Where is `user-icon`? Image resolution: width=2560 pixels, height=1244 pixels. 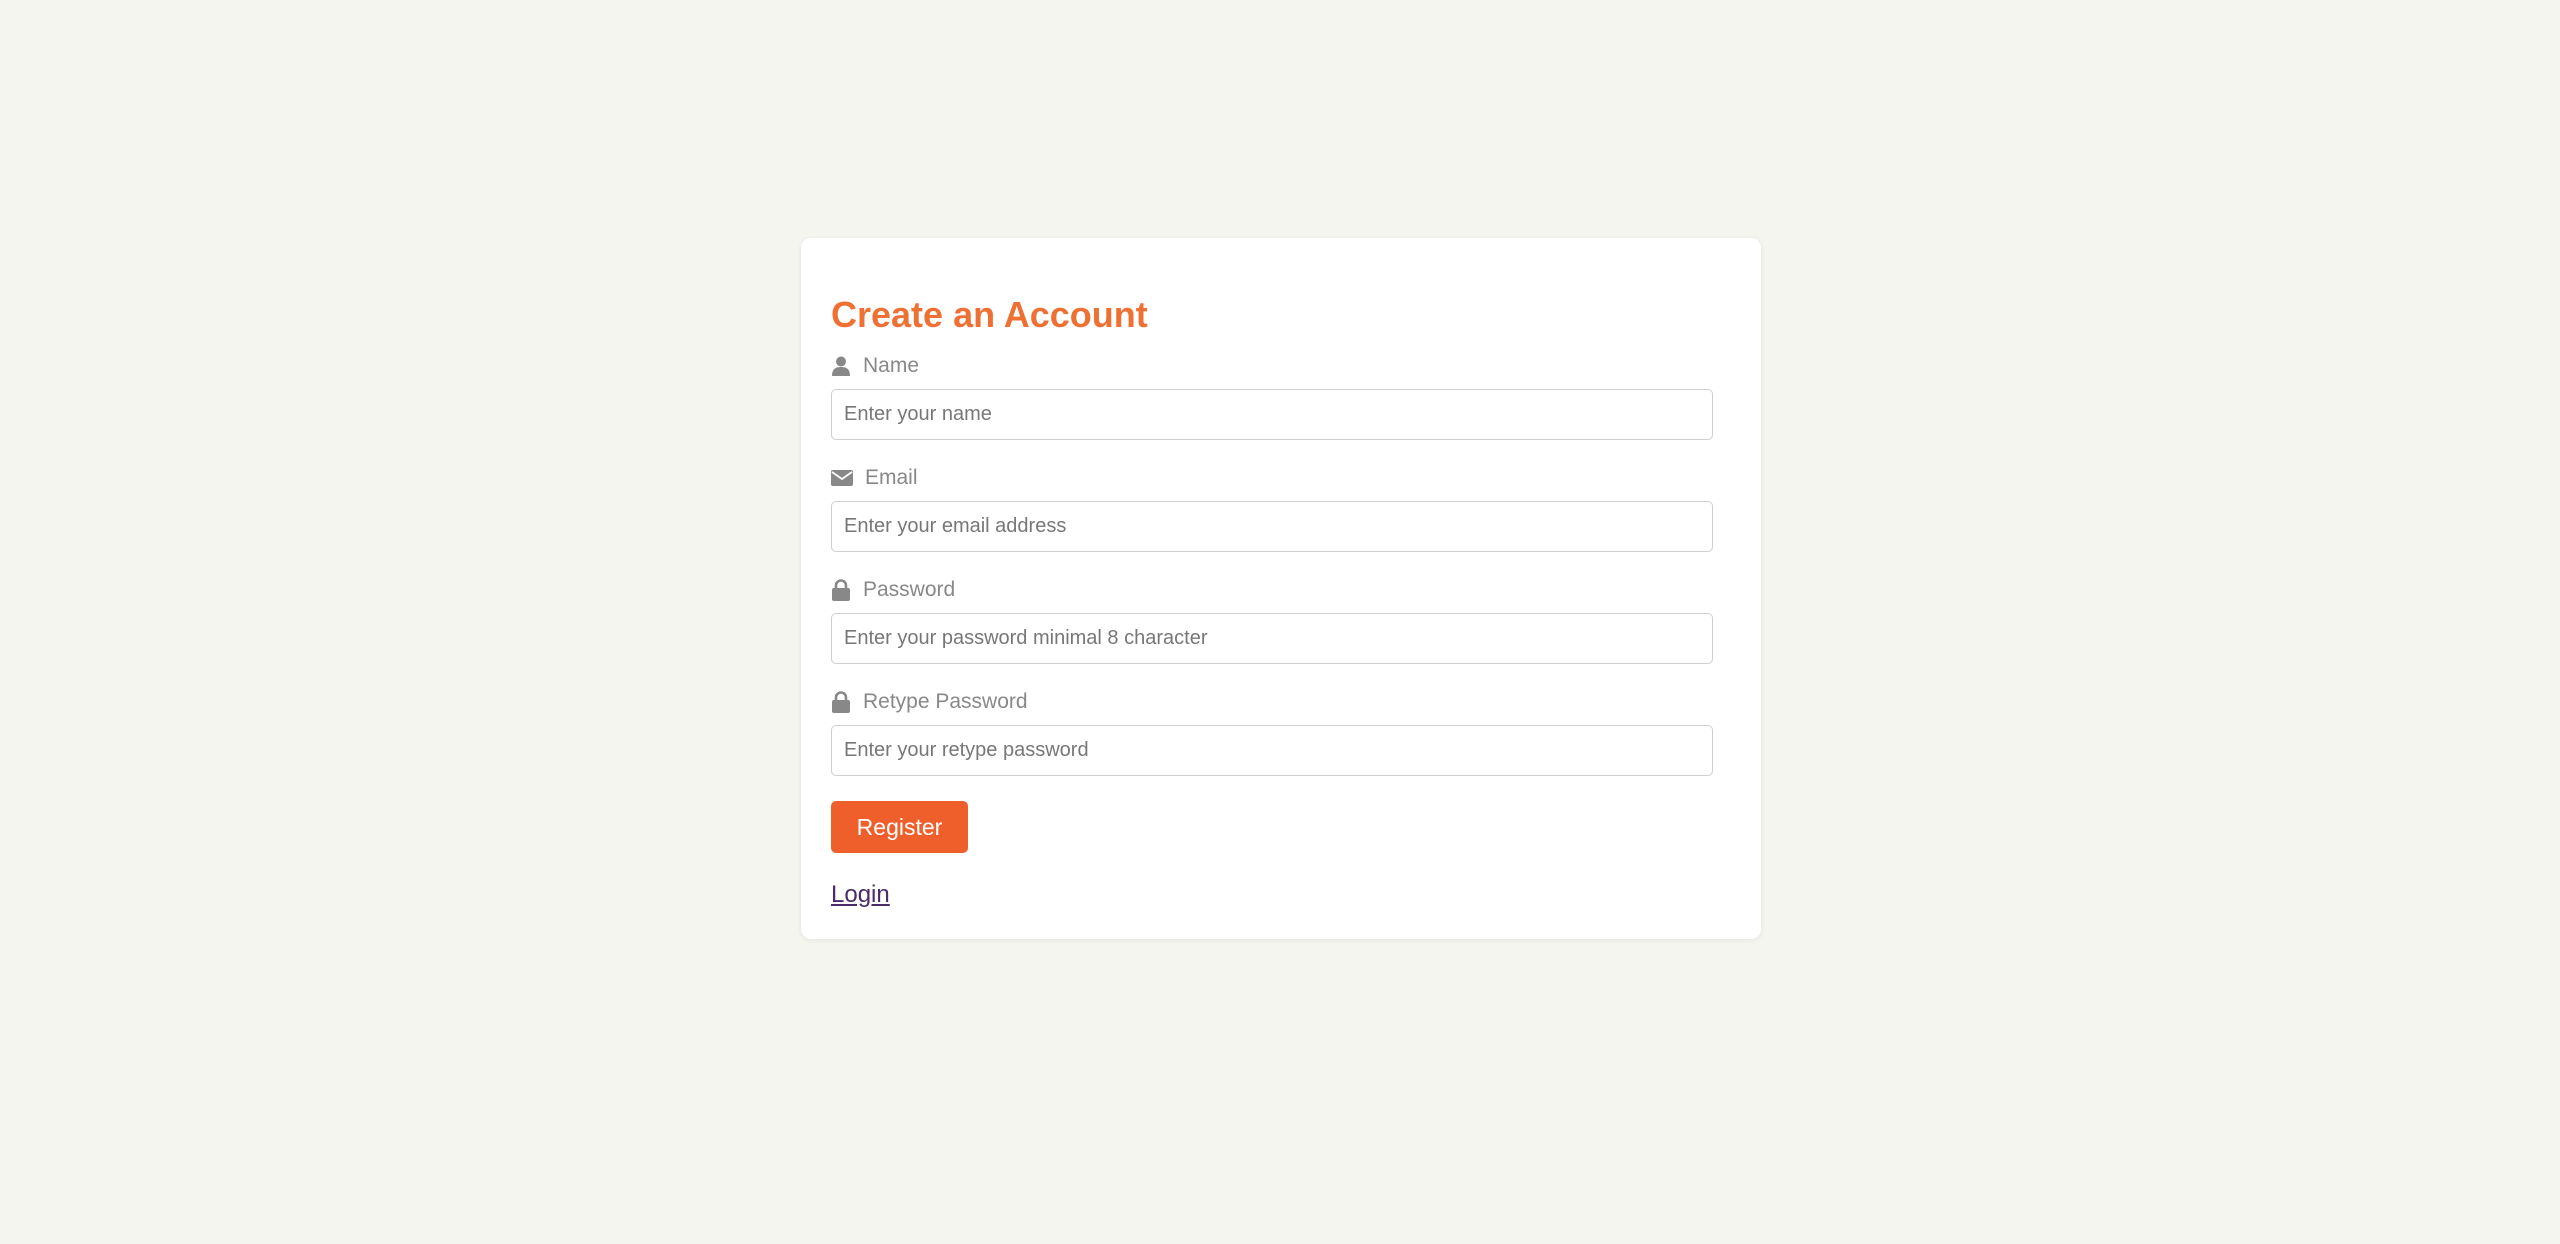 user-icon is located at coordinates (841, 366).